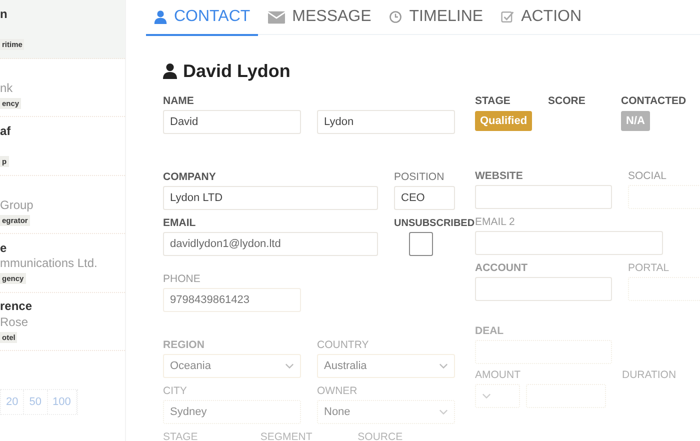 This screenshot has height=441, width=700. Describe the element at coordinates (381, 436) in the screenshot. I see `field-label: SOURCE` at that location.